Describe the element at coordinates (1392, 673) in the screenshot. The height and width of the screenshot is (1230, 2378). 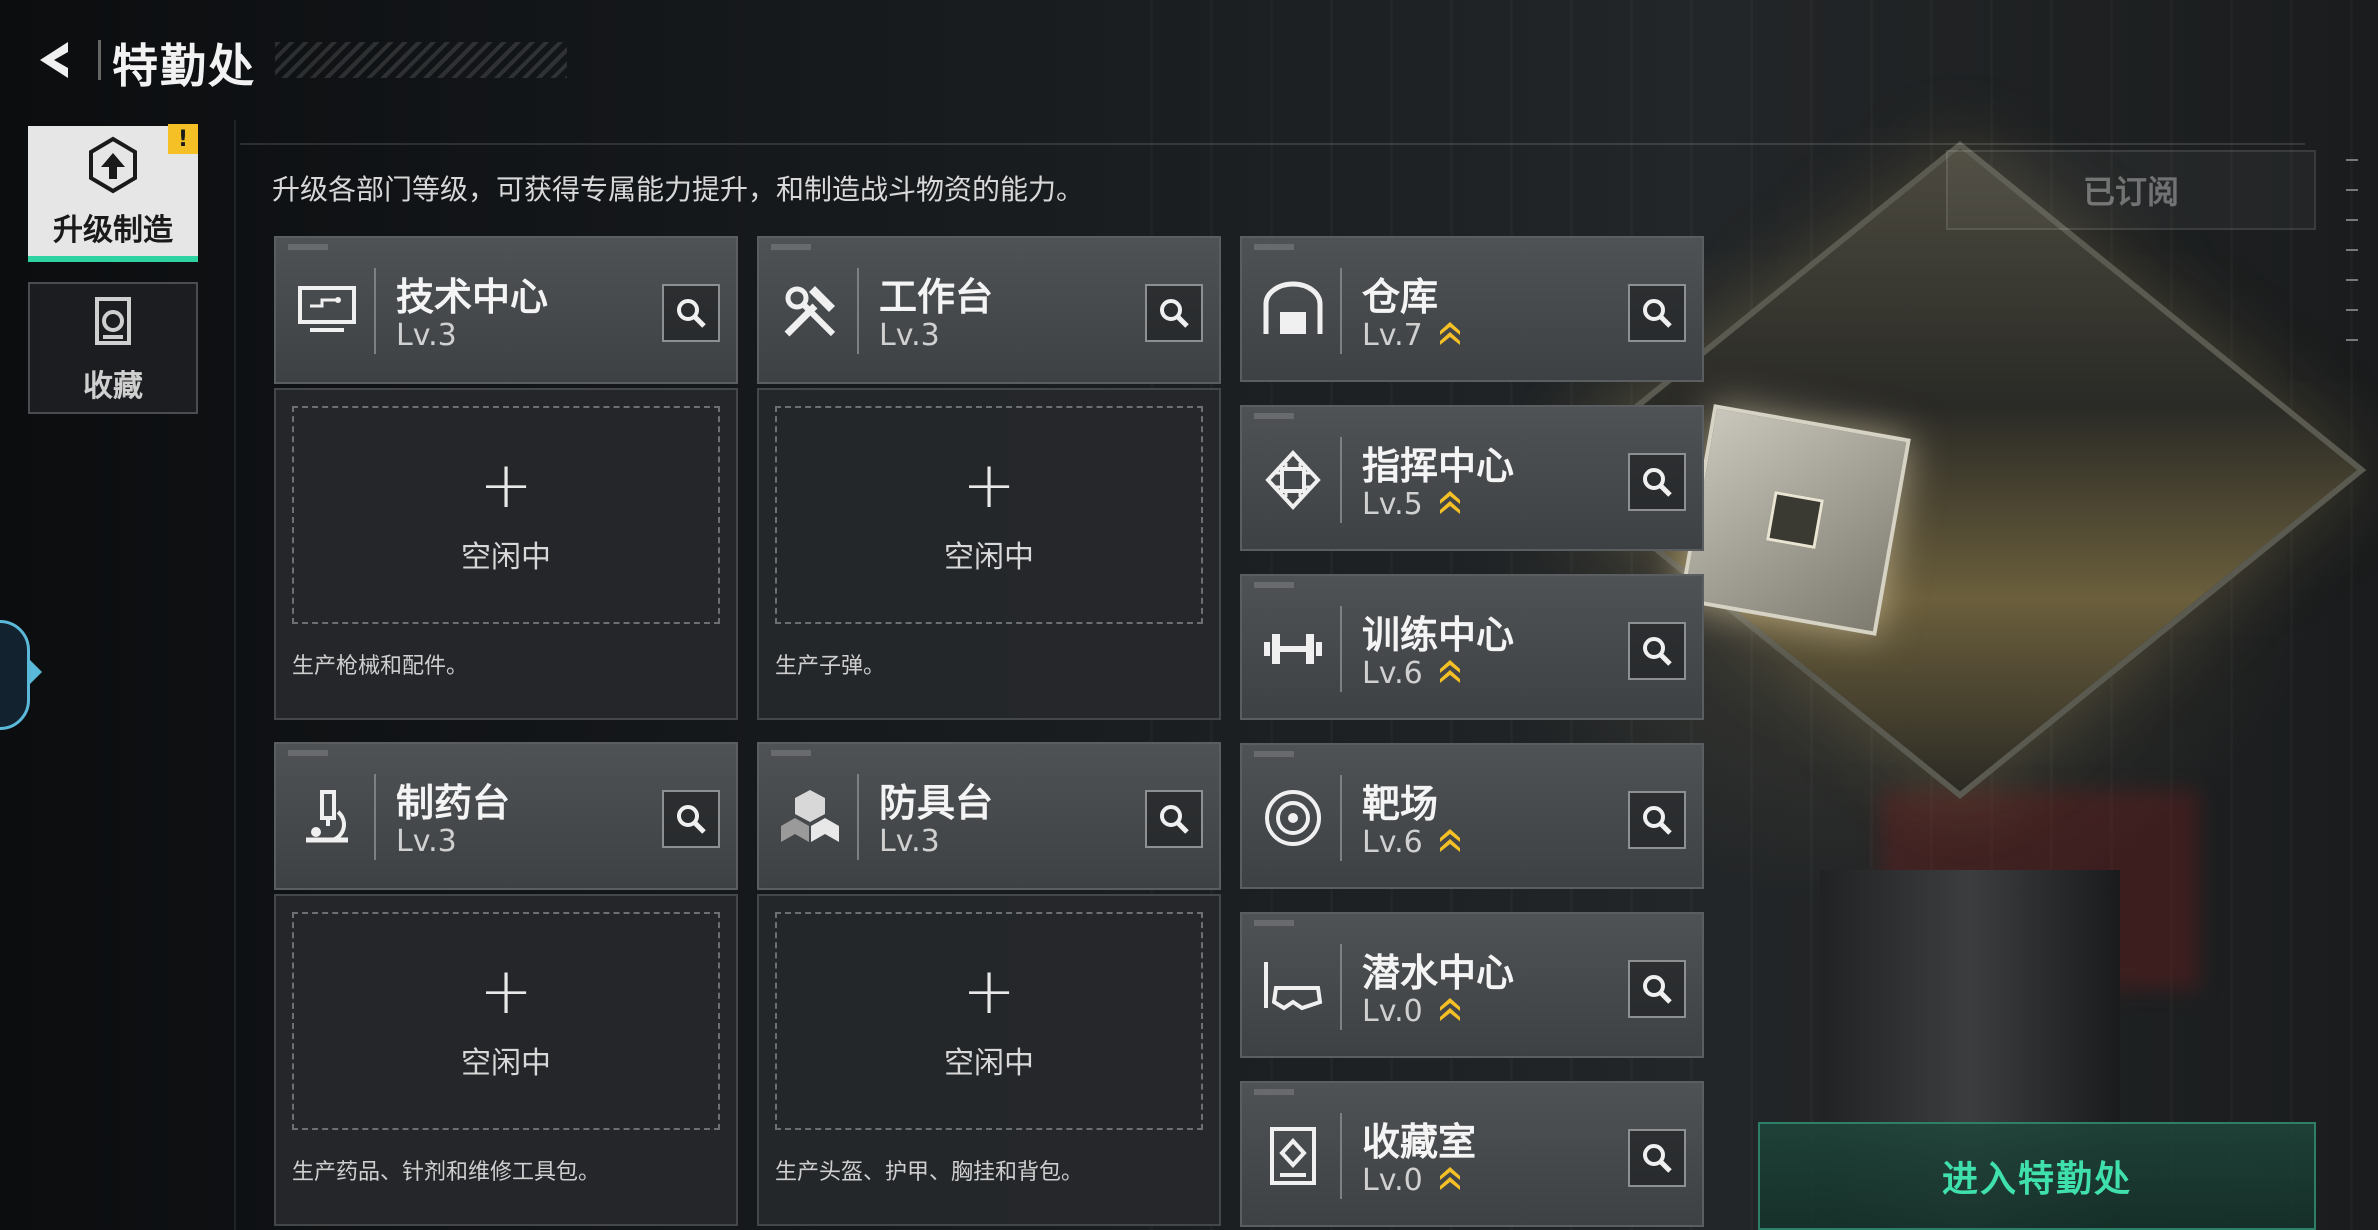
I see `facility-level-text: Lv.6` at that location.